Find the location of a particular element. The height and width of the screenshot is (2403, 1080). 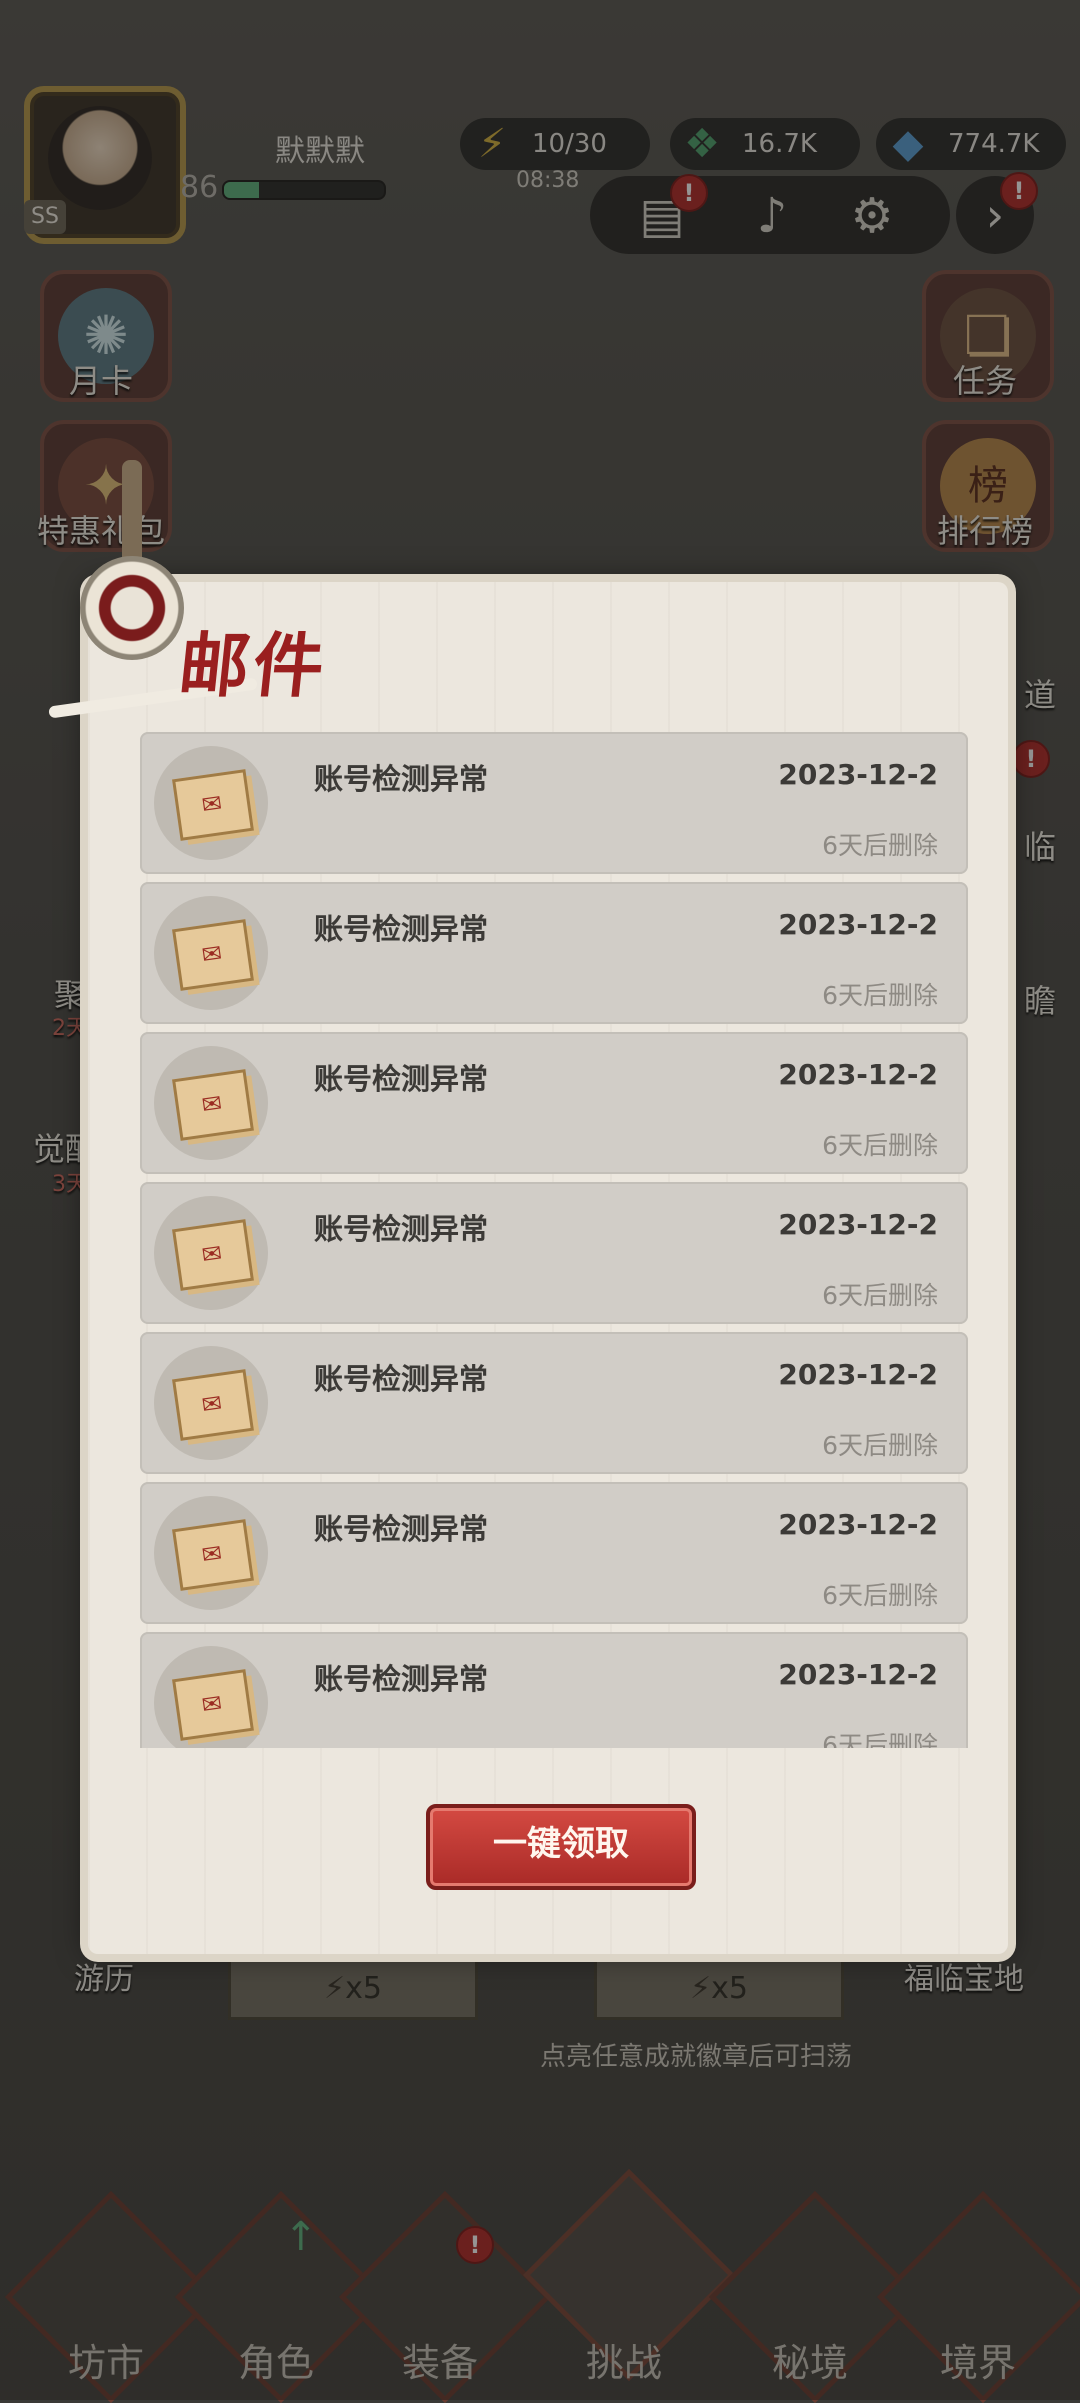

scroll-pin-ornament is located at coordinates (133, 580).